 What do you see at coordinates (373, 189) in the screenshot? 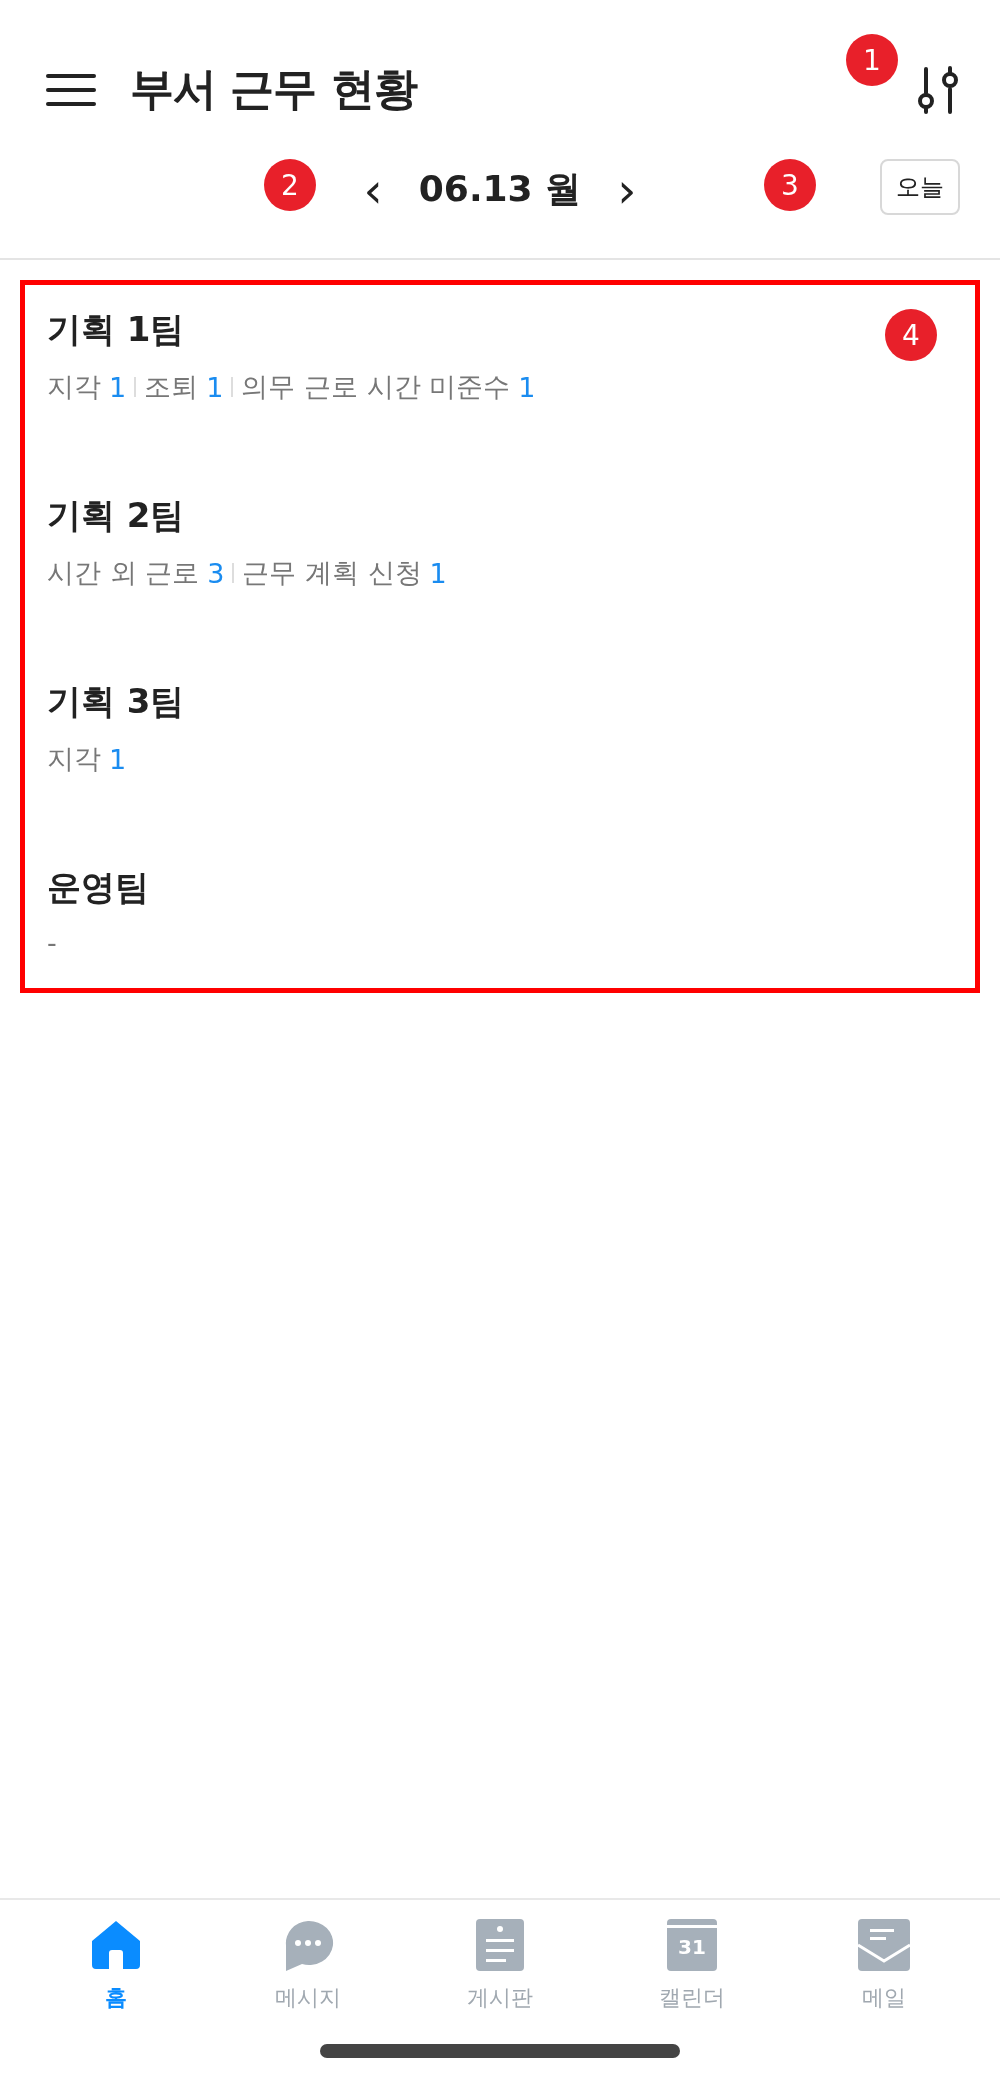
I see `previous-button: ‹` at bounding box center [373, 189].